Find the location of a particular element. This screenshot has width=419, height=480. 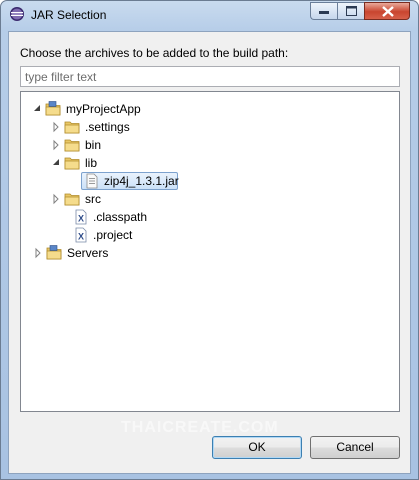

tree-label: Servers is located at coordinates (88, 253).